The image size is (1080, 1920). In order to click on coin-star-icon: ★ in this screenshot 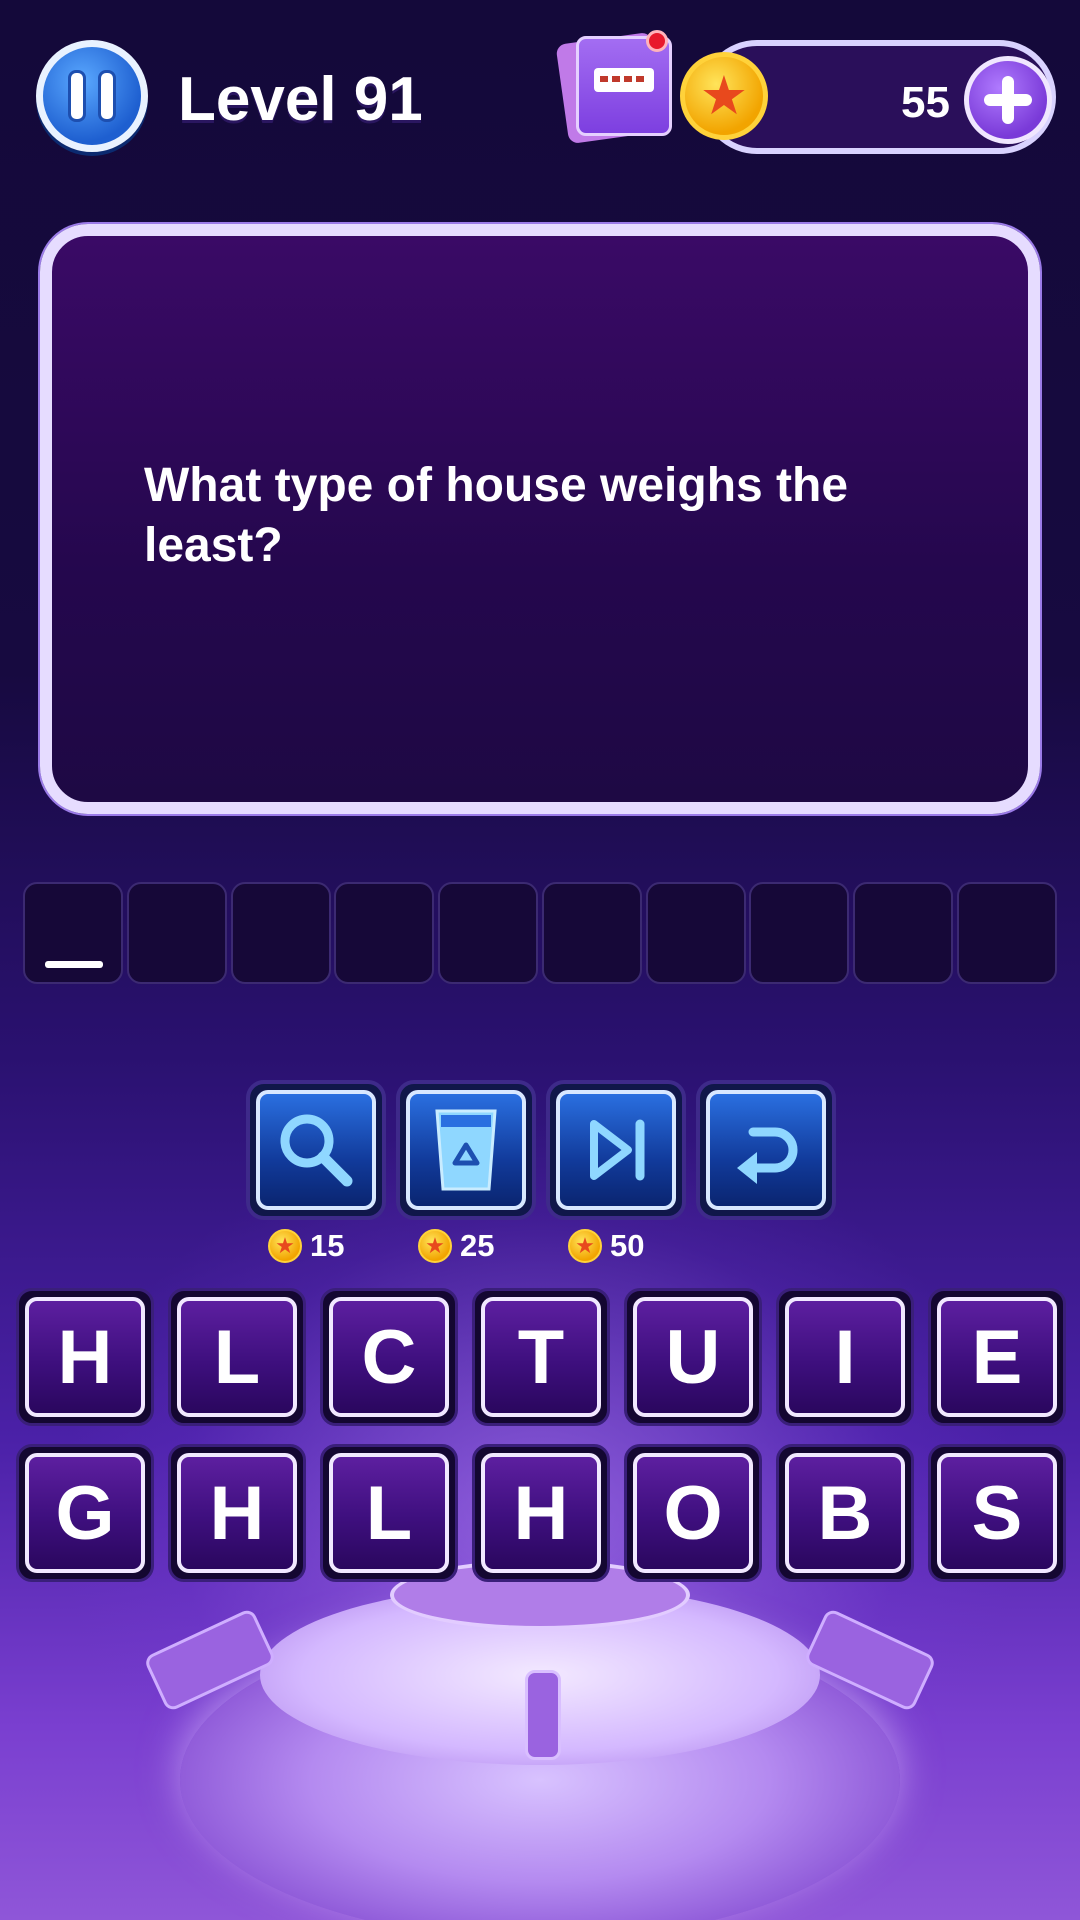, I will do `click(724, 96)`.